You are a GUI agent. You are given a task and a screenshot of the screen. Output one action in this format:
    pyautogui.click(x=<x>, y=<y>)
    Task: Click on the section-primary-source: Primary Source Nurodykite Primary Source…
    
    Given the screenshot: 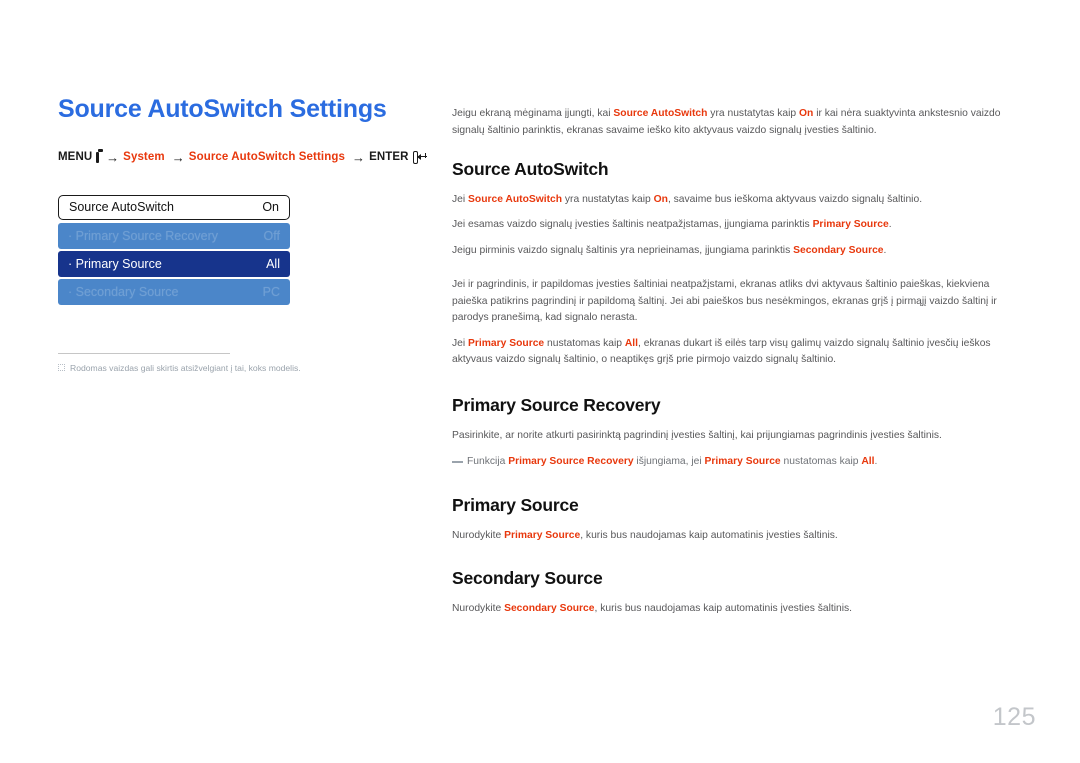 What is the action you would take?
    pyautogui.click(x=739, y=520)
    